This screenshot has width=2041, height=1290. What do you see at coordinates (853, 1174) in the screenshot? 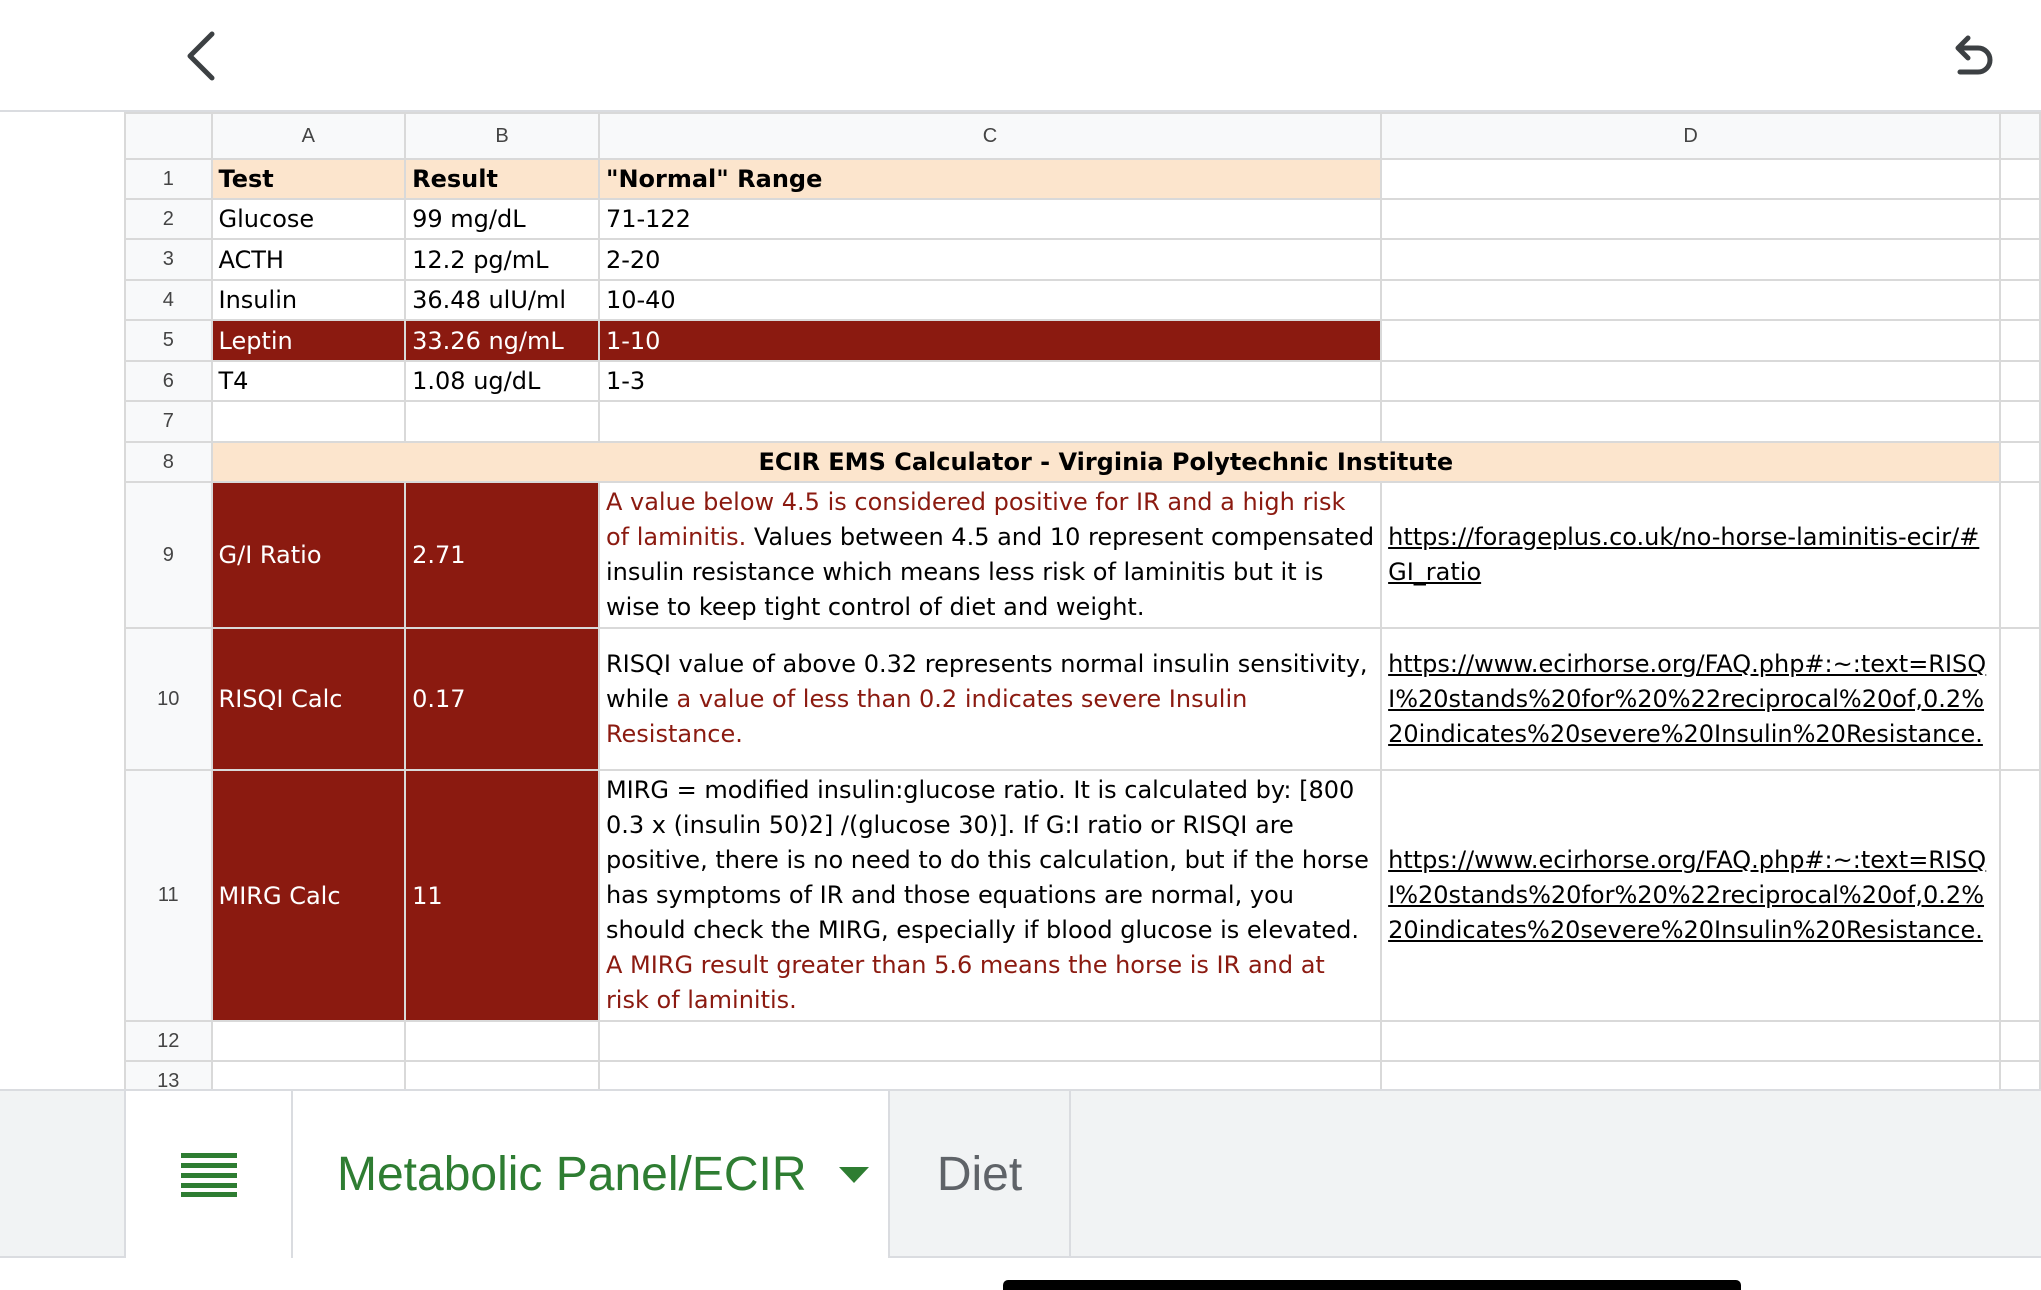
I see `dropdown-caret-icon` at bounding box center [853, 1174].